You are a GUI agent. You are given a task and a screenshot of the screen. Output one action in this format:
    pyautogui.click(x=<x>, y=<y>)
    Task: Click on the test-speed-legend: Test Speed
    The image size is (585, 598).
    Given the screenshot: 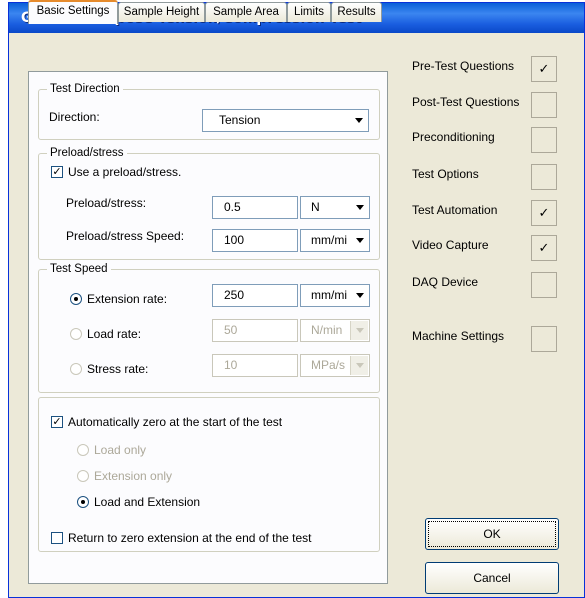 What is the action you would take?
    pyautogui.click(x=79, y=269)
    